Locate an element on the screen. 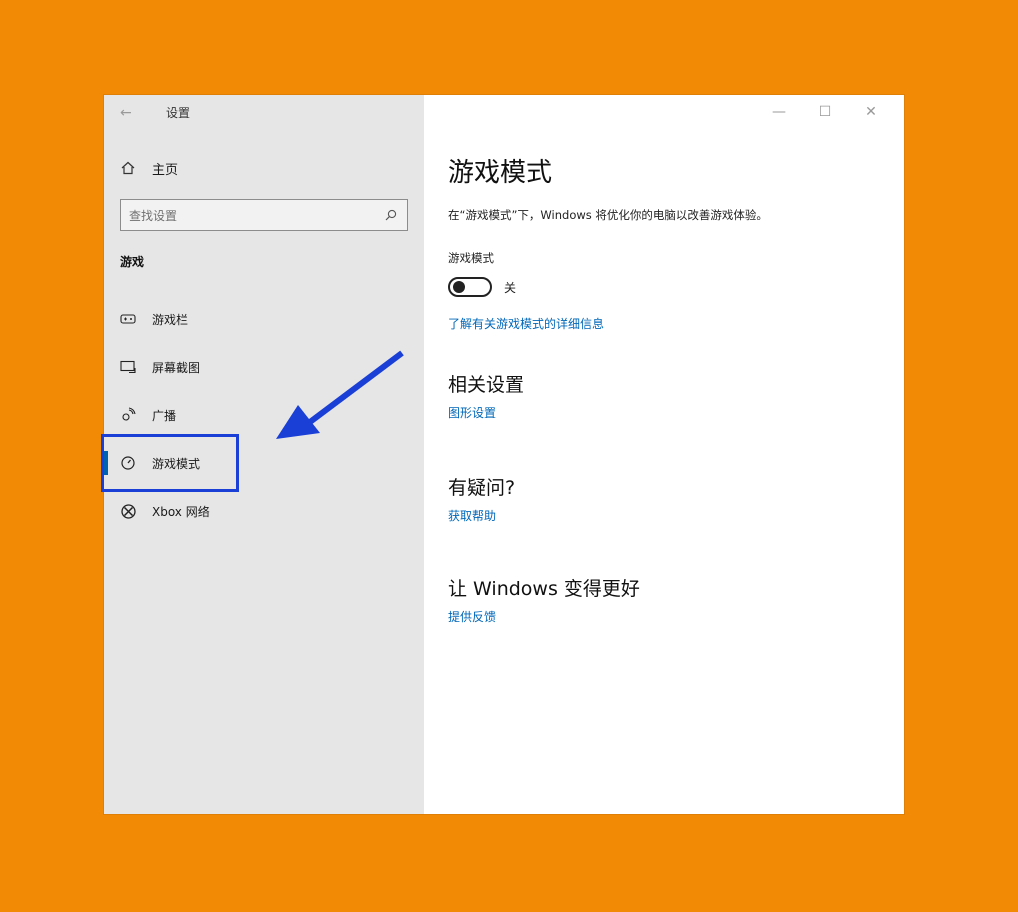 The height and width of the screenshot is (912, 1018). home-label: 主页 is located at coordinates (165, 170).